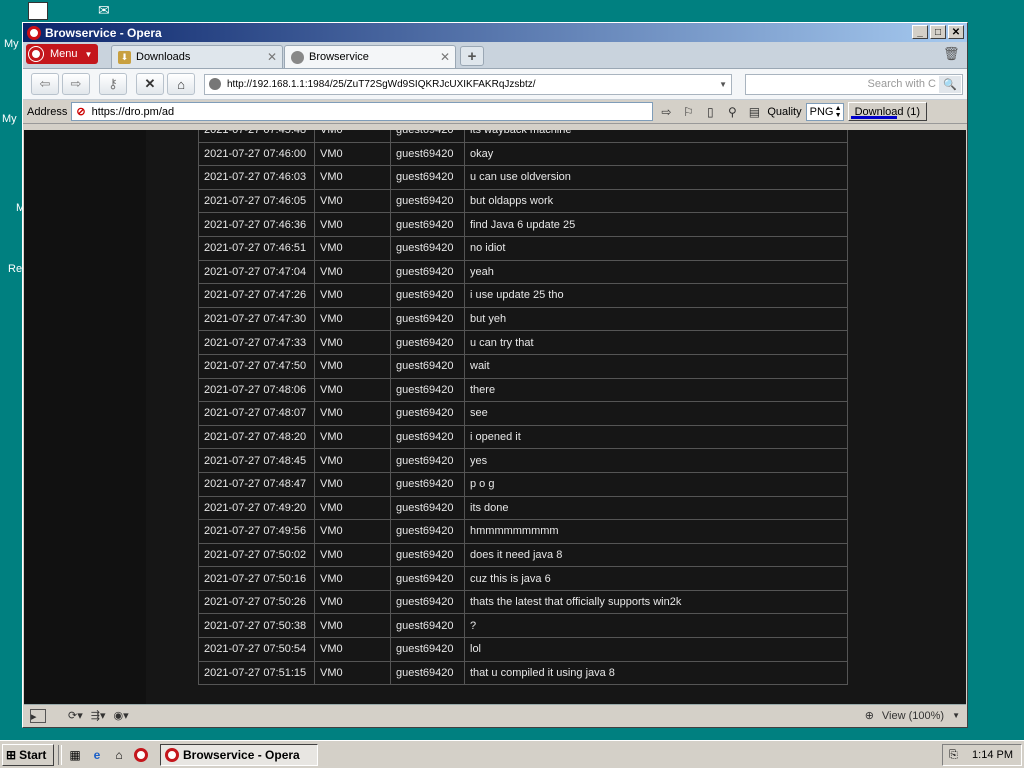 The height and width of the screenshot is (768, 1024). What do you see at coordinates (75, 715) in the screenshot?
I see `sync-icon: ⟳▾` at bounding box center [75, 715].